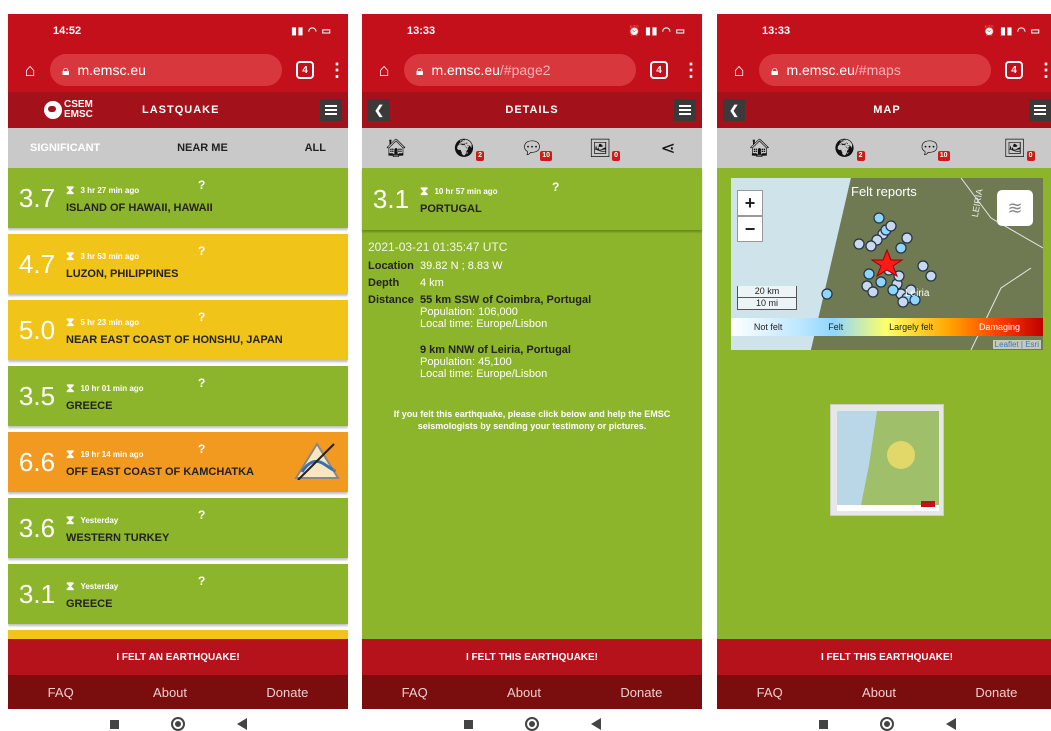 The image size is (1051, 731). What do you see at coordinates (484, 374) in the screenshot?
I see `distance-localtime-2: Local time: Europe/Lisbon` at bounding box center [484, 374].